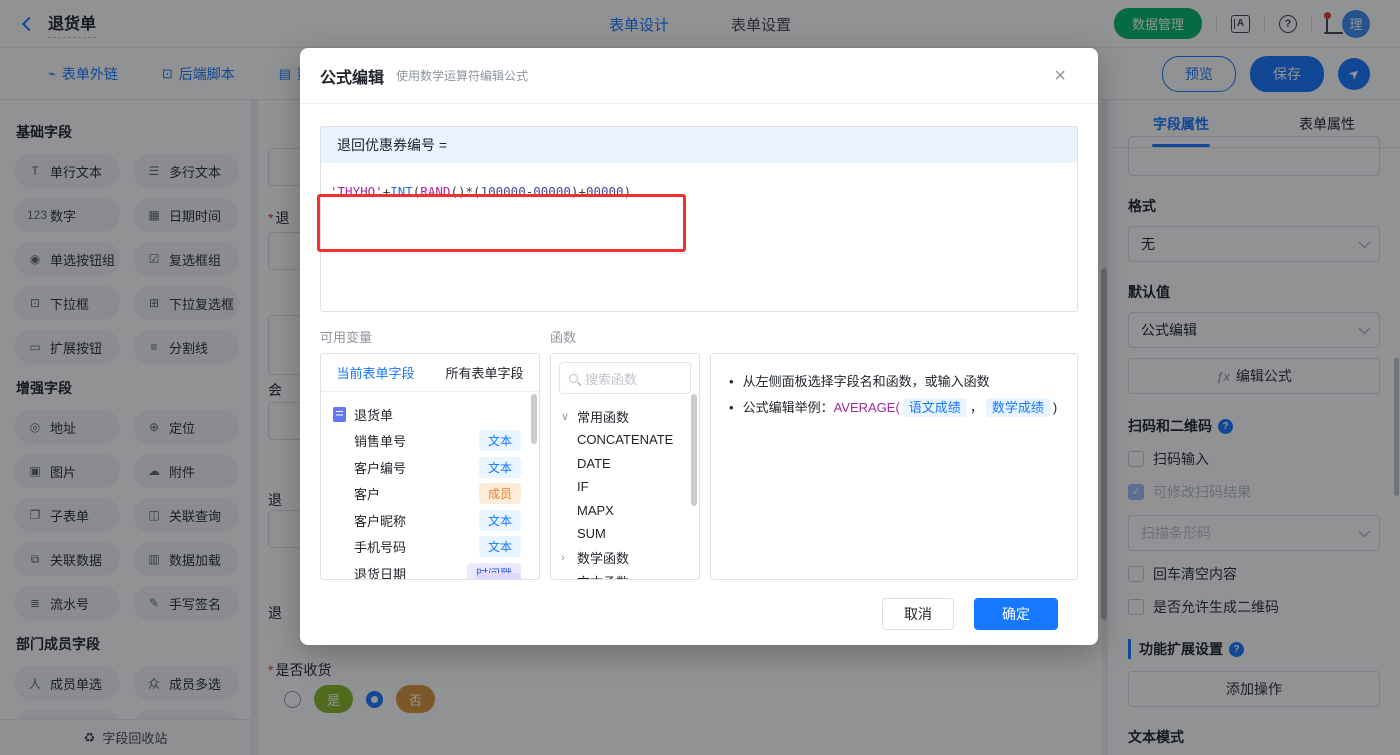 The width and height of the screenshot is (1400, 755). What do you see at coordinates (699, 145) in the screenshot?
I see `formula-target-bar: 退回优惠券编号 =` at bounding box center [699, 145].